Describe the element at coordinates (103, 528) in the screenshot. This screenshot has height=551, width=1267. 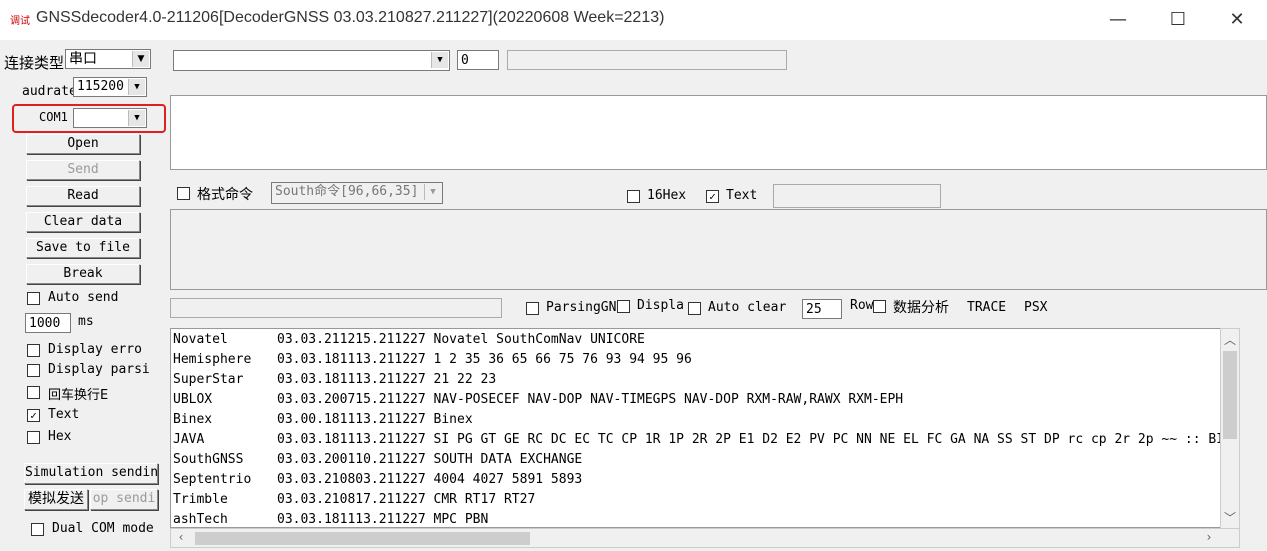
I see `dual-com-label: Dual COM mode` at that location.